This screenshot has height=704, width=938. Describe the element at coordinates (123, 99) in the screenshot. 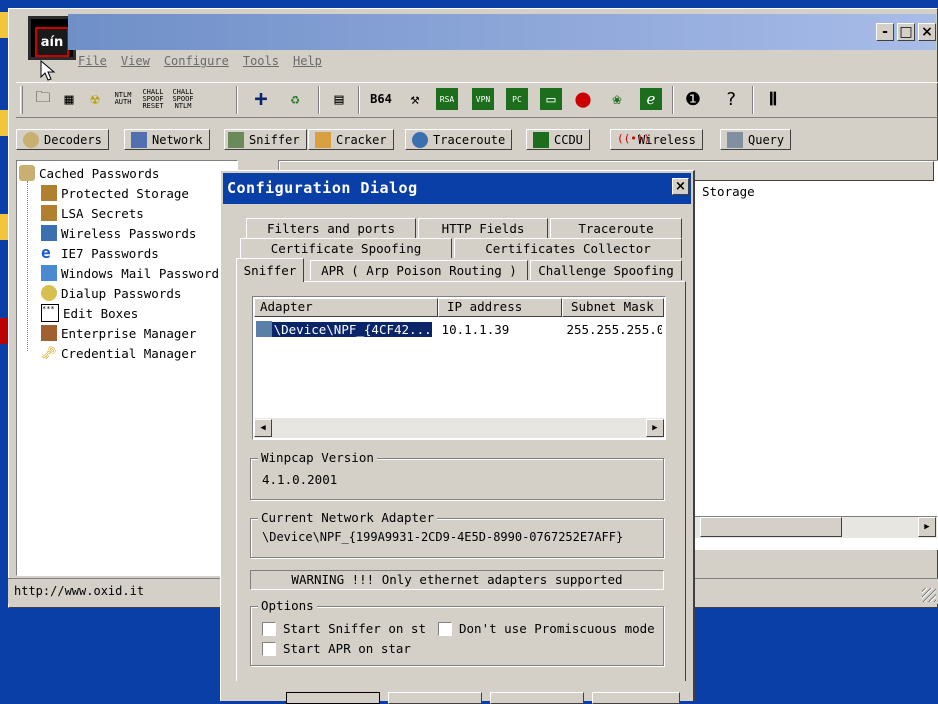

I see `ntlm-auth-icon: NTLM AUTH` at that location.